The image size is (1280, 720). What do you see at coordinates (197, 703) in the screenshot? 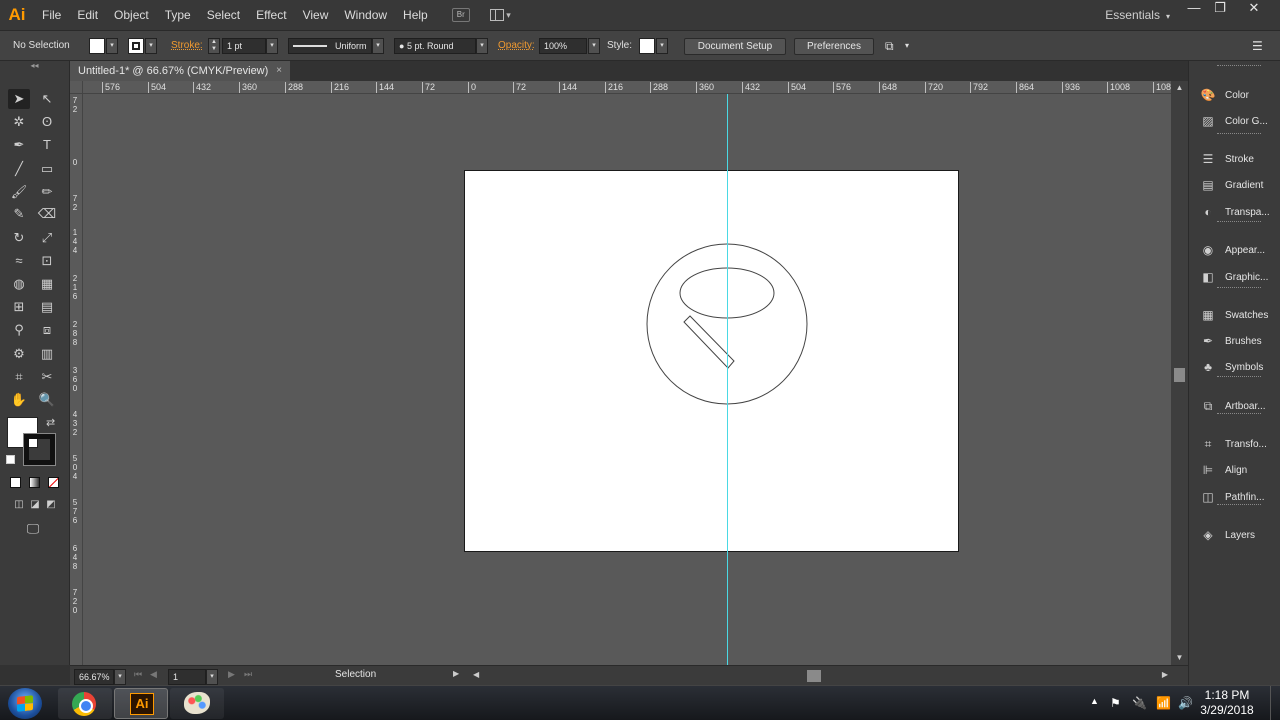
I see `taskbar-paint` at bounding box center [197, 703].